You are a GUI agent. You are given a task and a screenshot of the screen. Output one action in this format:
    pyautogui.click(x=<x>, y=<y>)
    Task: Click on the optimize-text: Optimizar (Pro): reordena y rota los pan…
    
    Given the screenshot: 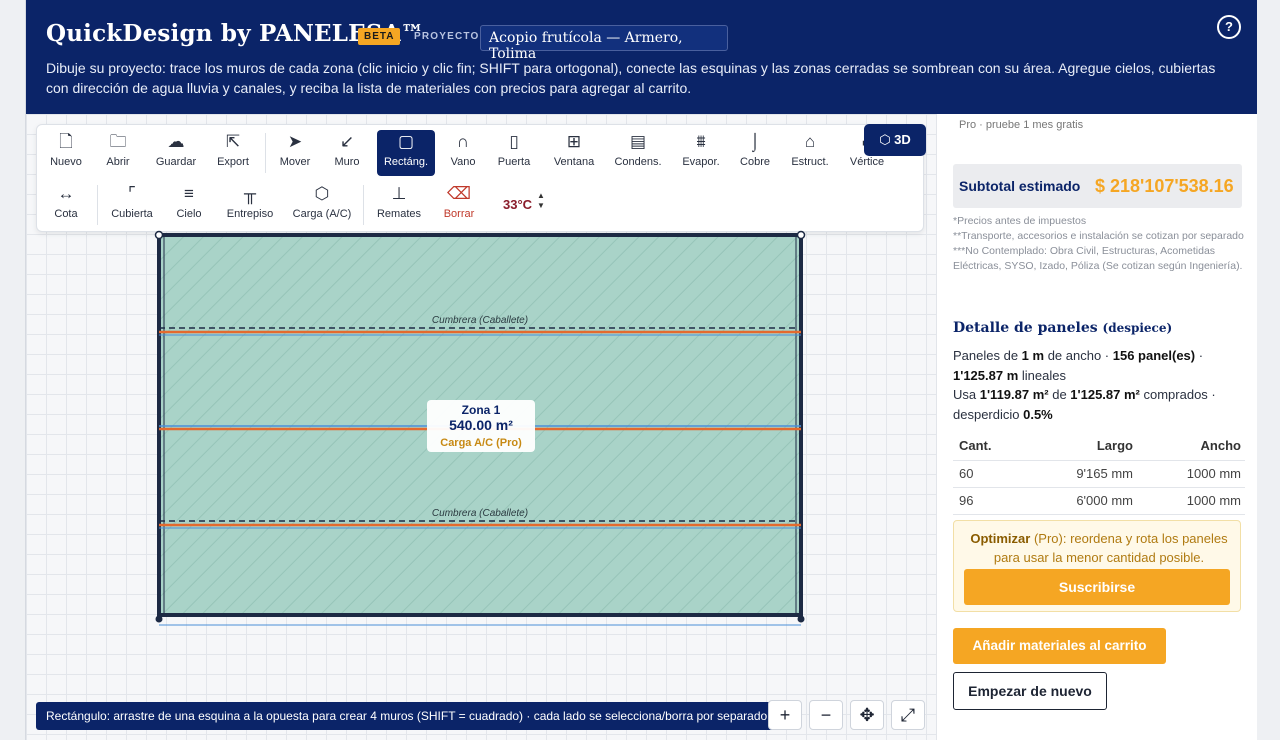 What is the action you would take?
    pyautogui.click(x=1099, y=548)
    